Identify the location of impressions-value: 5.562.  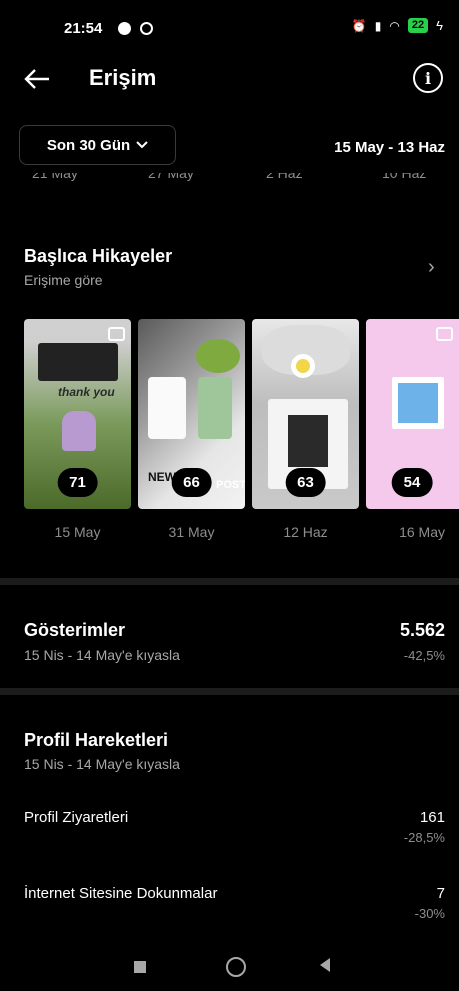
(422, 630).